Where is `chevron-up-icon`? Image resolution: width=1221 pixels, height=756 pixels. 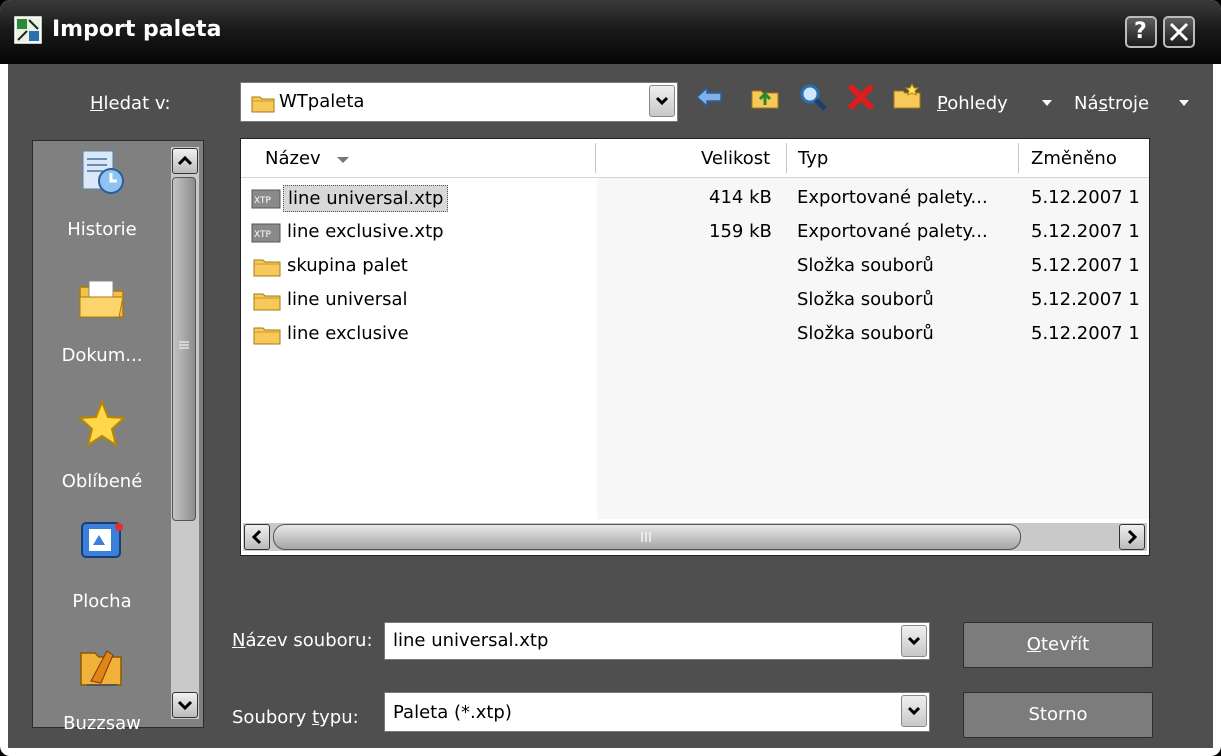 chevron-up-icon is located at coordinates (185, 160).